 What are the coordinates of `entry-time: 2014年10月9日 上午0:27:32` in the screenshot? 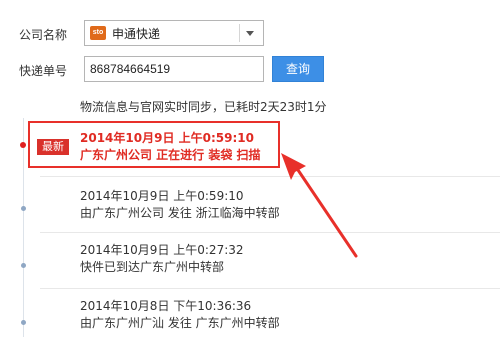 It's located at (162, 250).